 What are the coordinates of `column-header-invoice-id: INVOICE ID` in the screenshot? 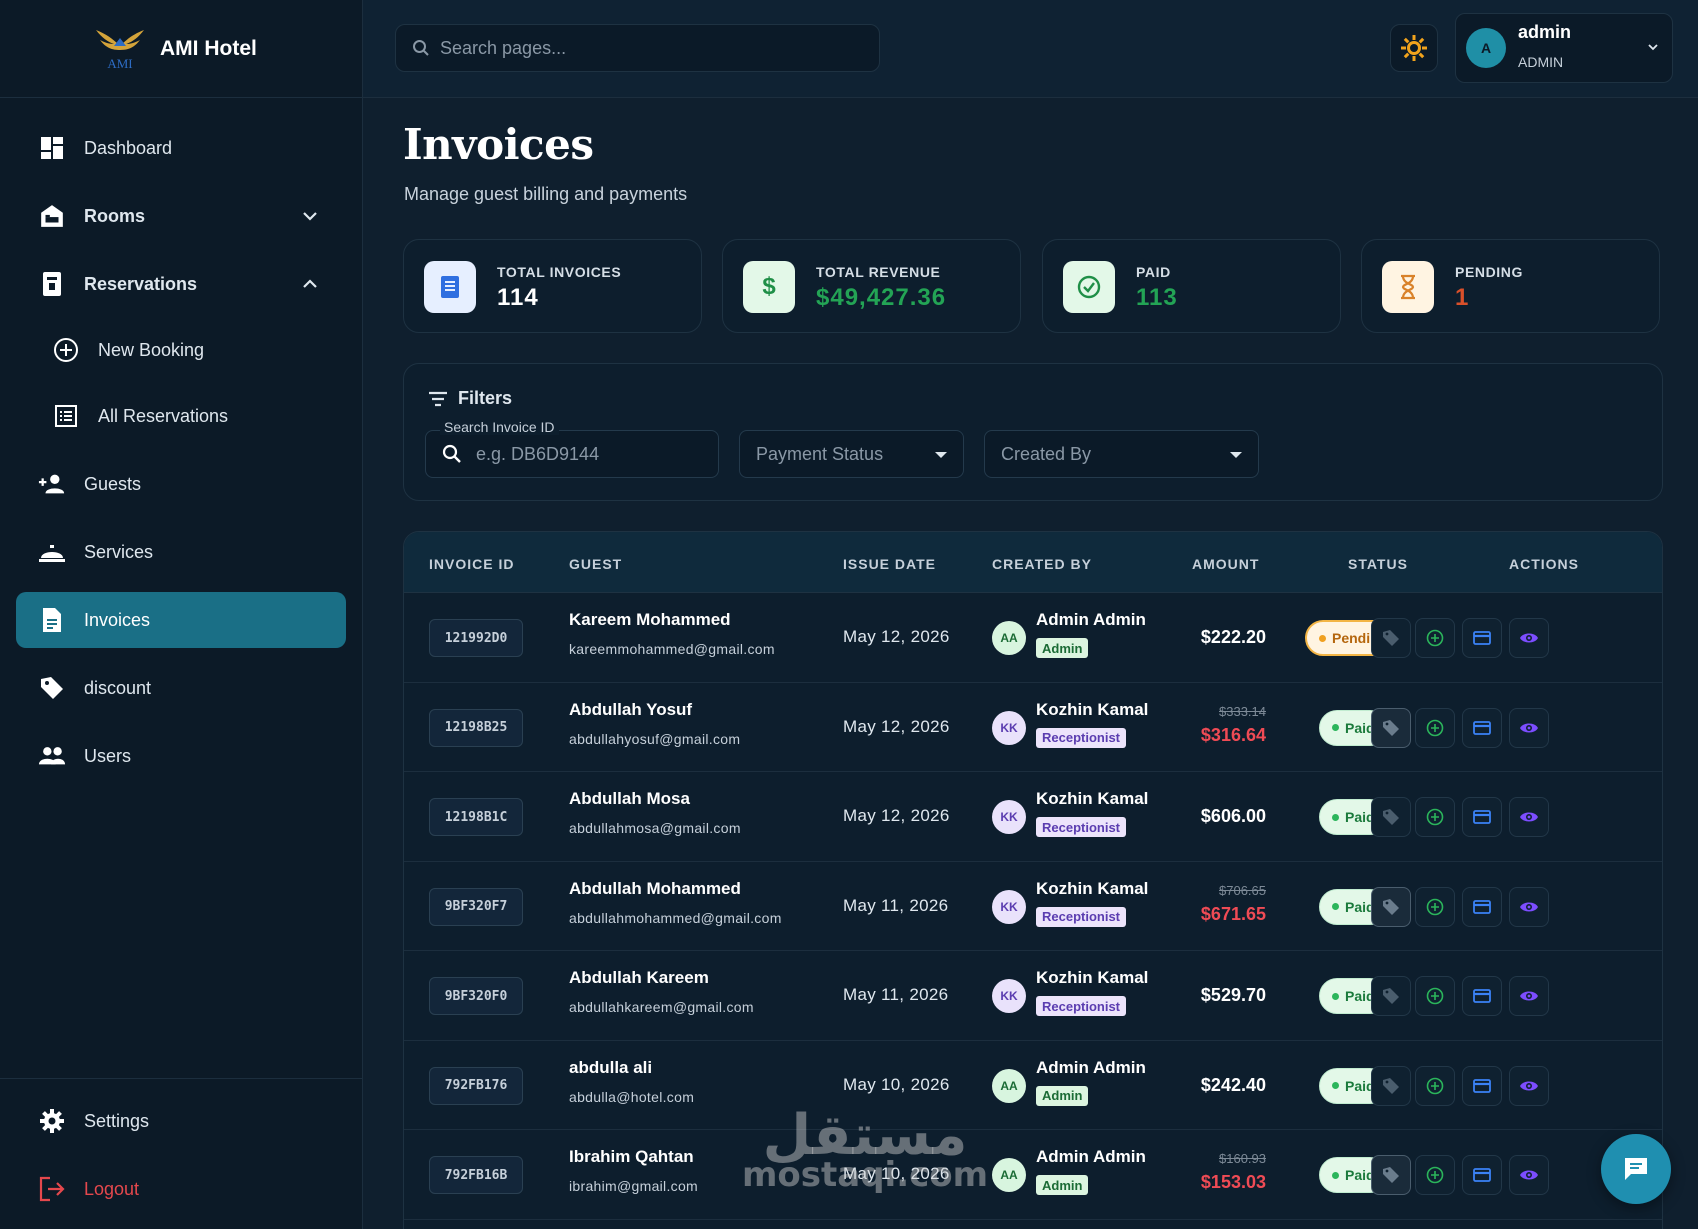 It's located at (471, 564).